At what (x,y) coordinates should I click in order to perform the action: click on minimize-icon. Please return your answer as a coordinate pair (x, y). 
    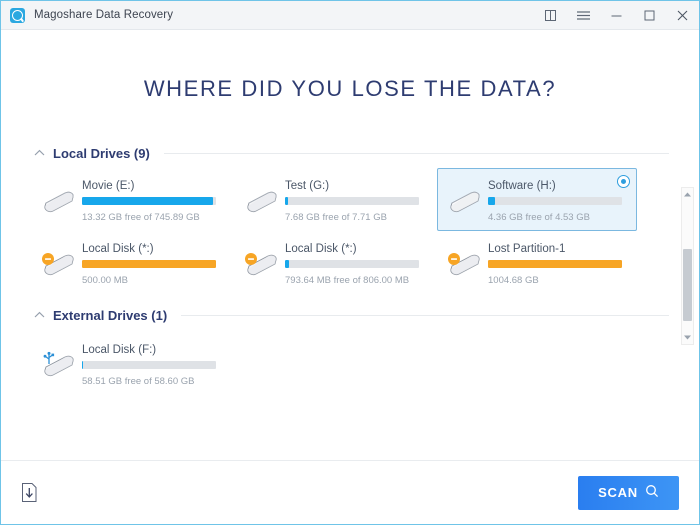
    Looking at the image, I should click on (616, 15).